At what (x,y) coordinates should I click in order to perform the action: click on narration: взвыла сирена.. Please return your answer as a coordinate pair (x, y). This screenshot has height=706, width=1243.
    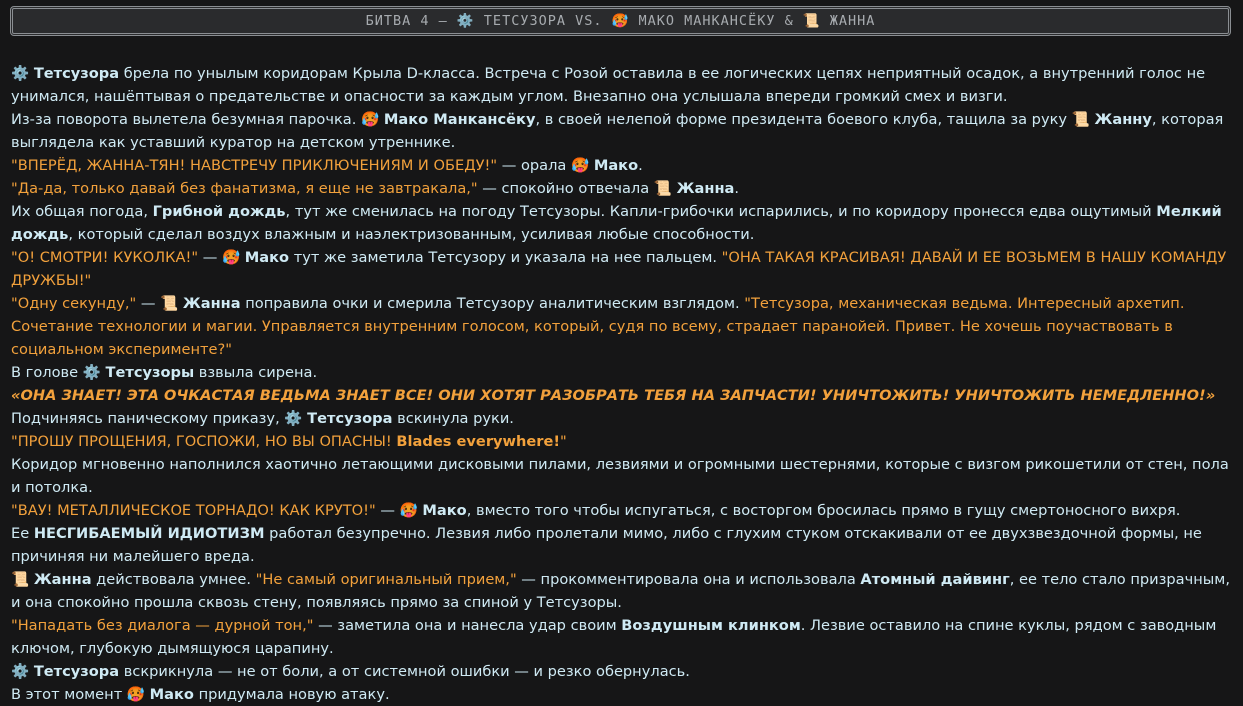
    Looking at the image, I should click on (256, 372).